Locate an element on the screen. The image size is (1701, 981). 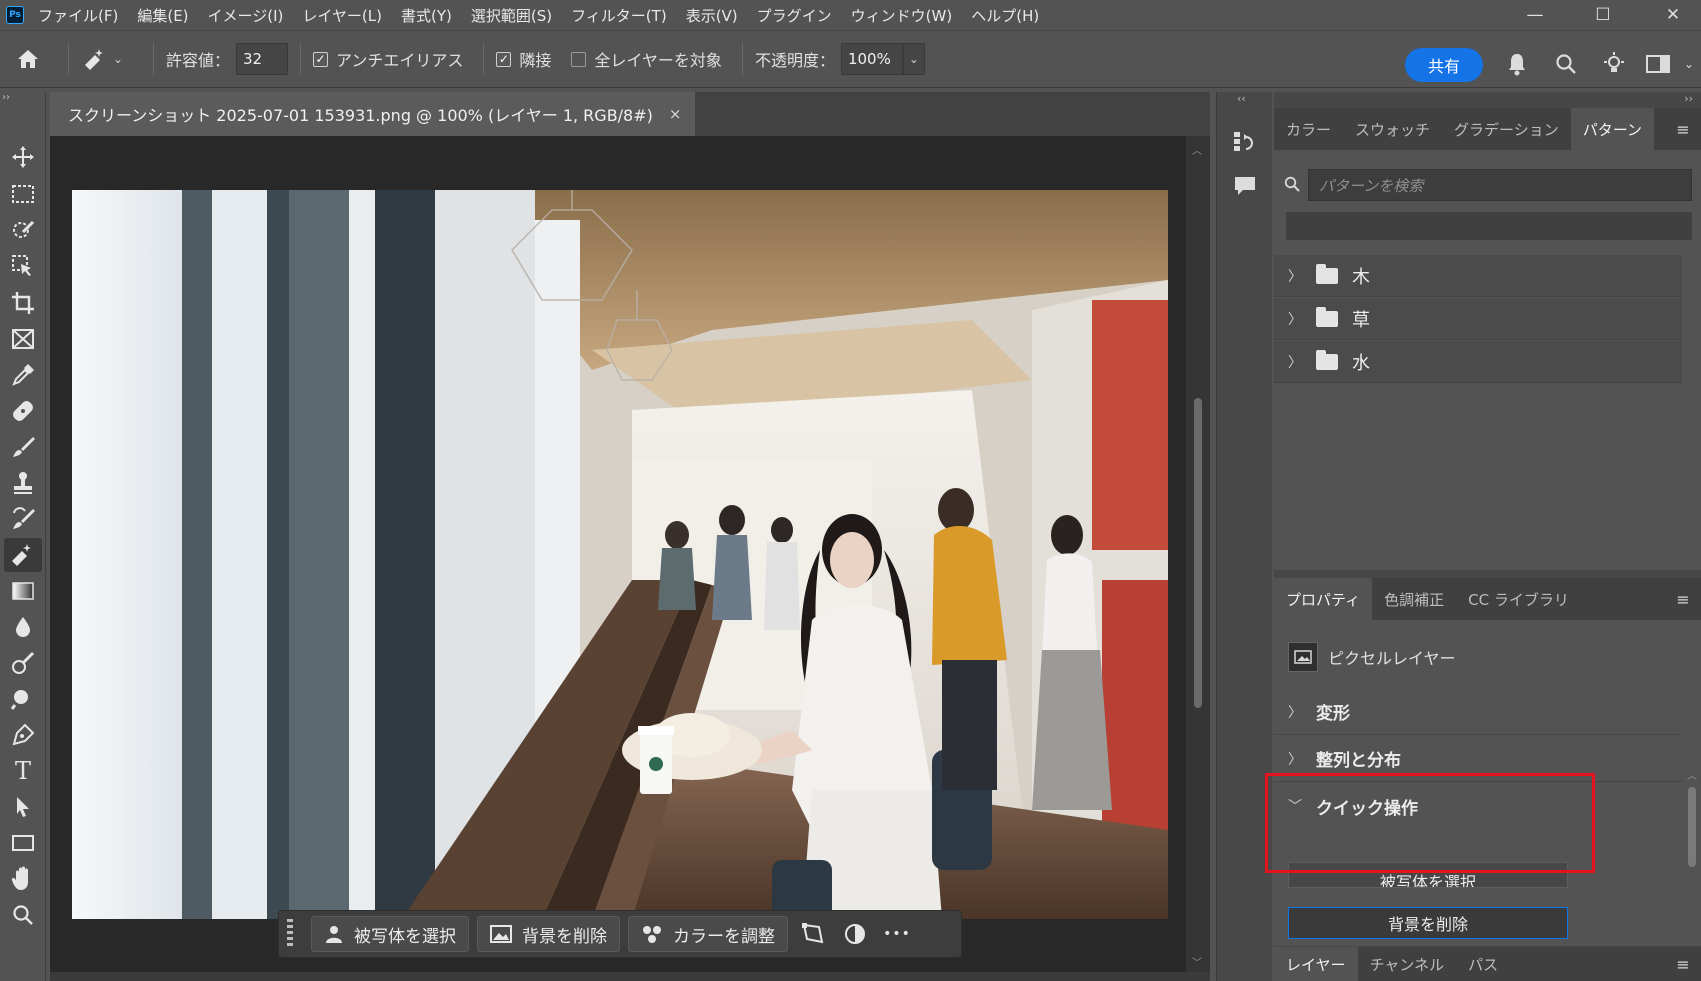
expand-toolbar-icon: ›› is located at coordinates (6, 97).